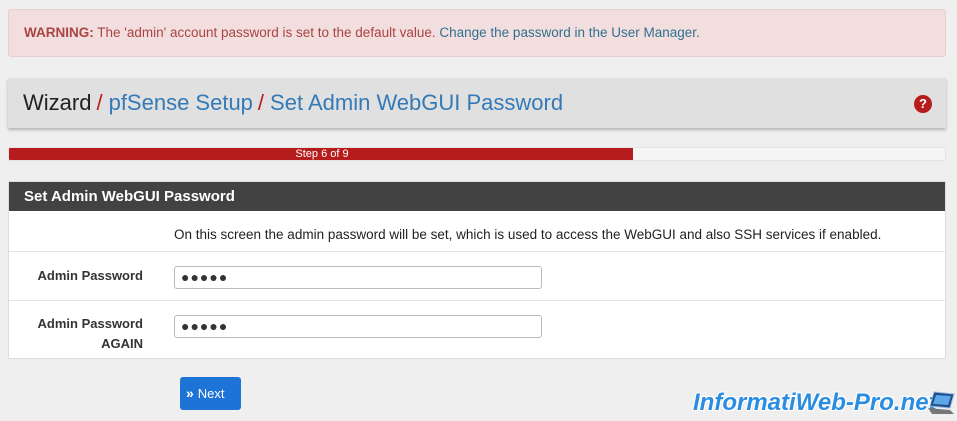 This screenshot has width=957, height=421. I want to click on next-button-label: Next, so click(211, 393).